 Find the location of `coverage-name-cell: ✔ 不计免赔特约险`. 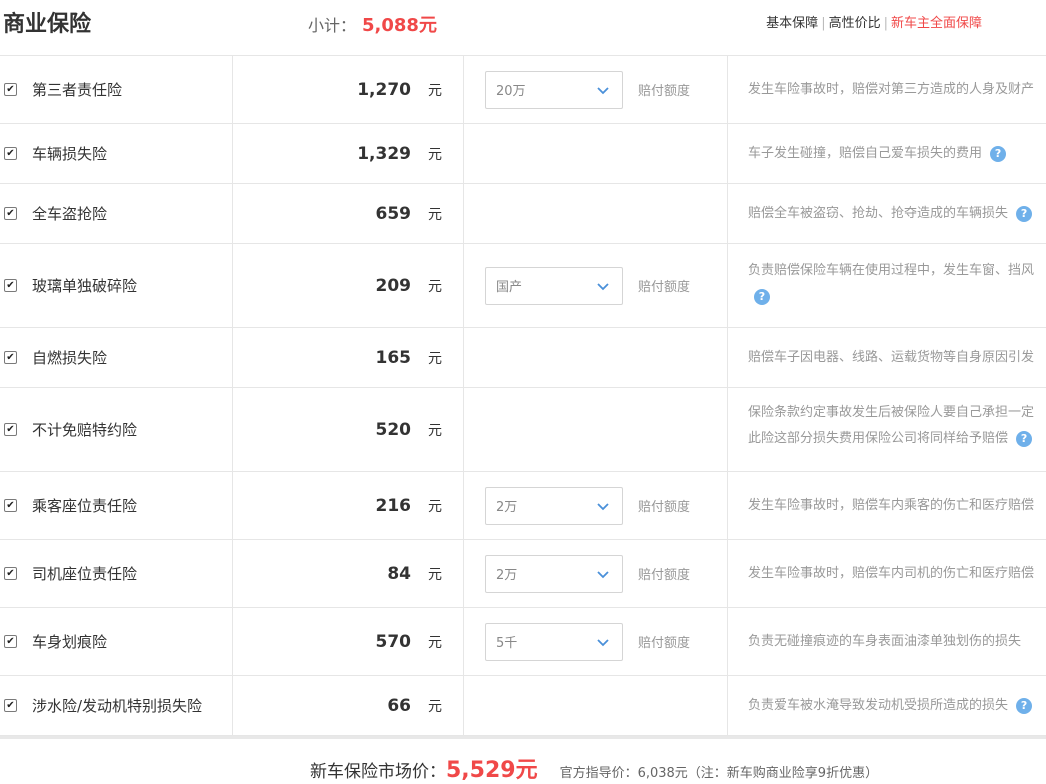

coverage-name-cell: ✔ 不计免赔特约险 is located at coordinates (116, 429).